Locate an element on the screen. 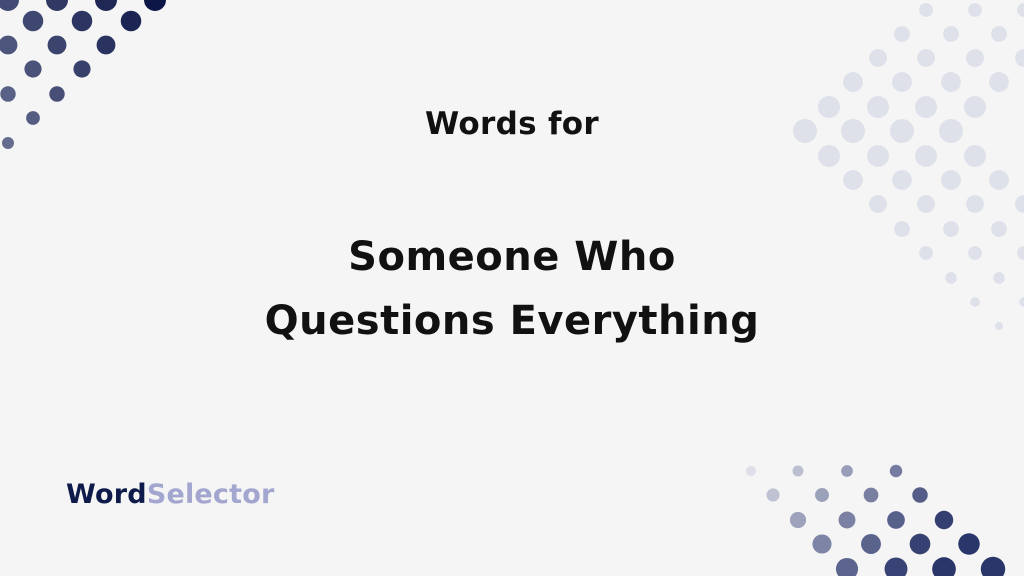 The width and height of the screenshot is (1024, 576). page-subtitle: Words for is located at coordinates (512, 124).